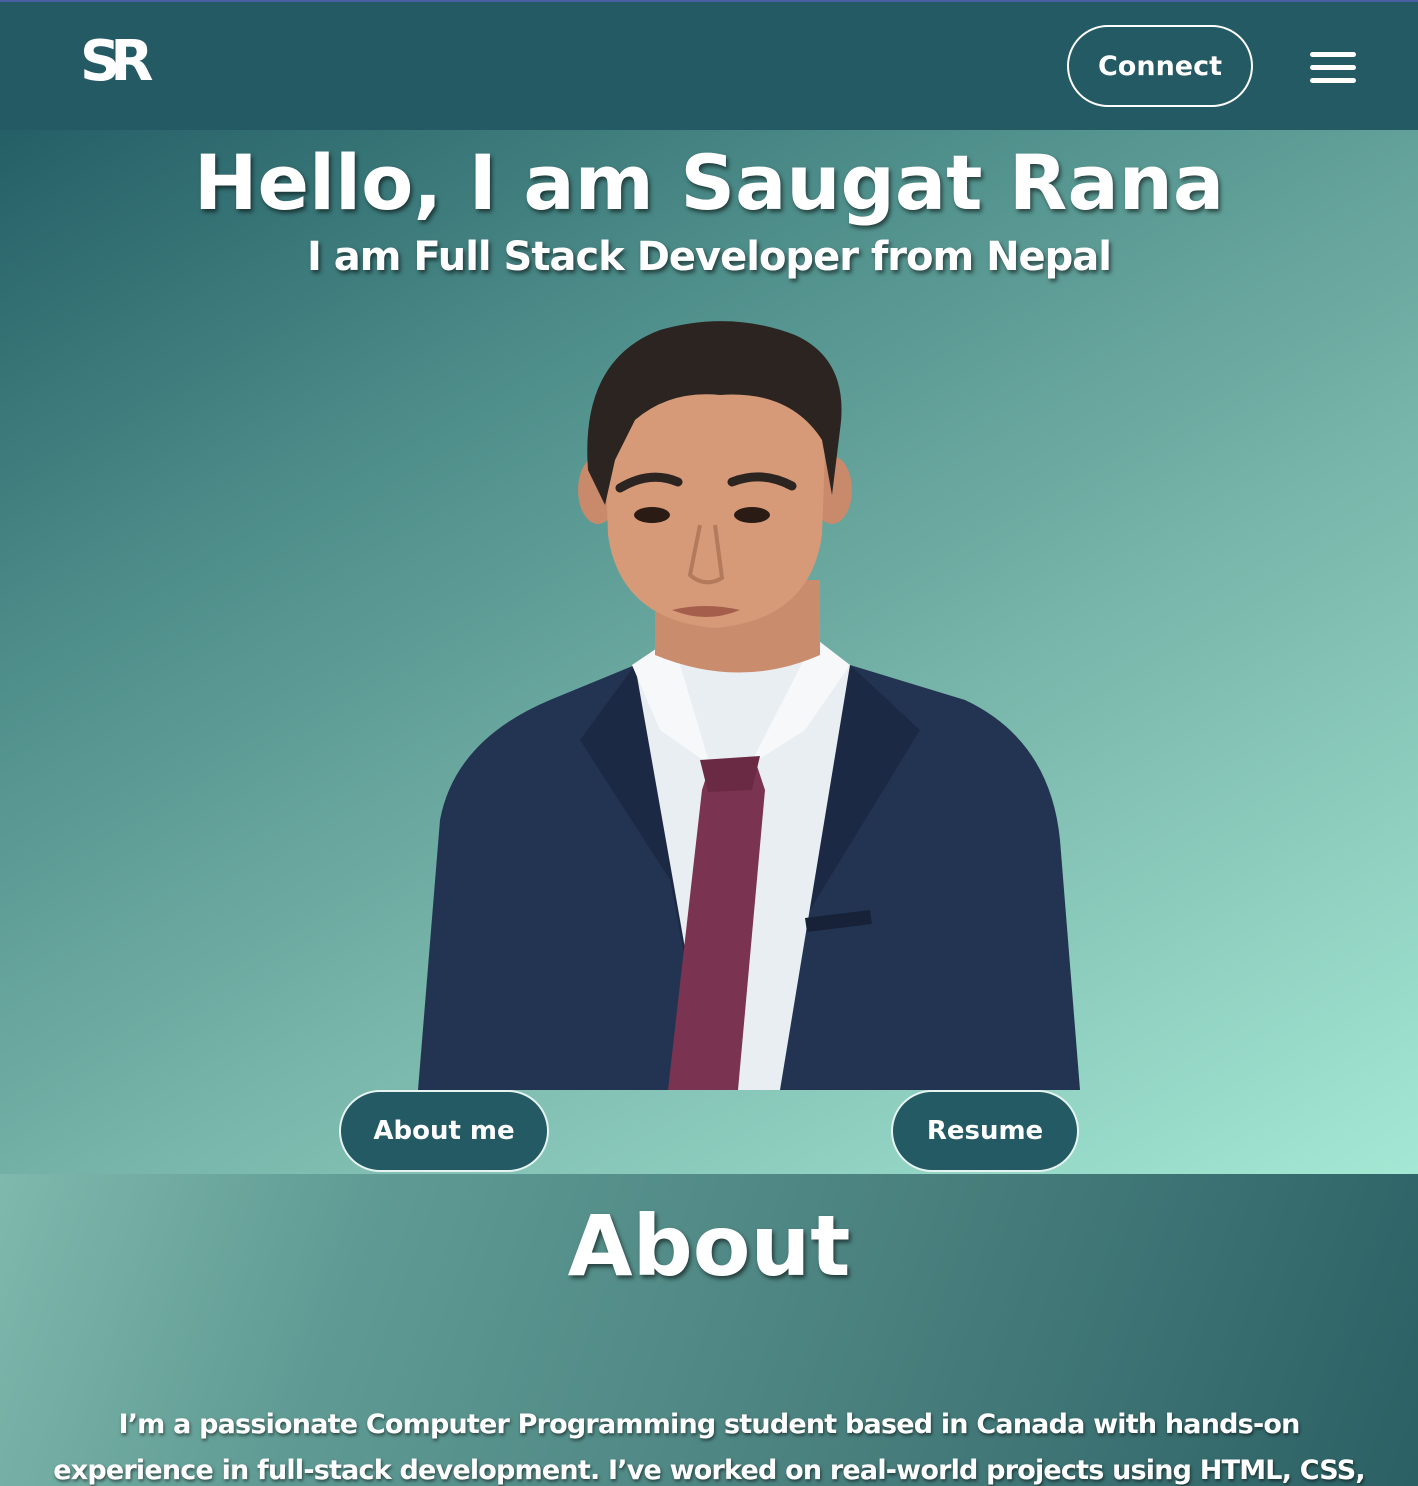 Image resolution: width=1418 pixels, height=1486 pixels. I want to click on portrait-eye-left, so click(652, 515).